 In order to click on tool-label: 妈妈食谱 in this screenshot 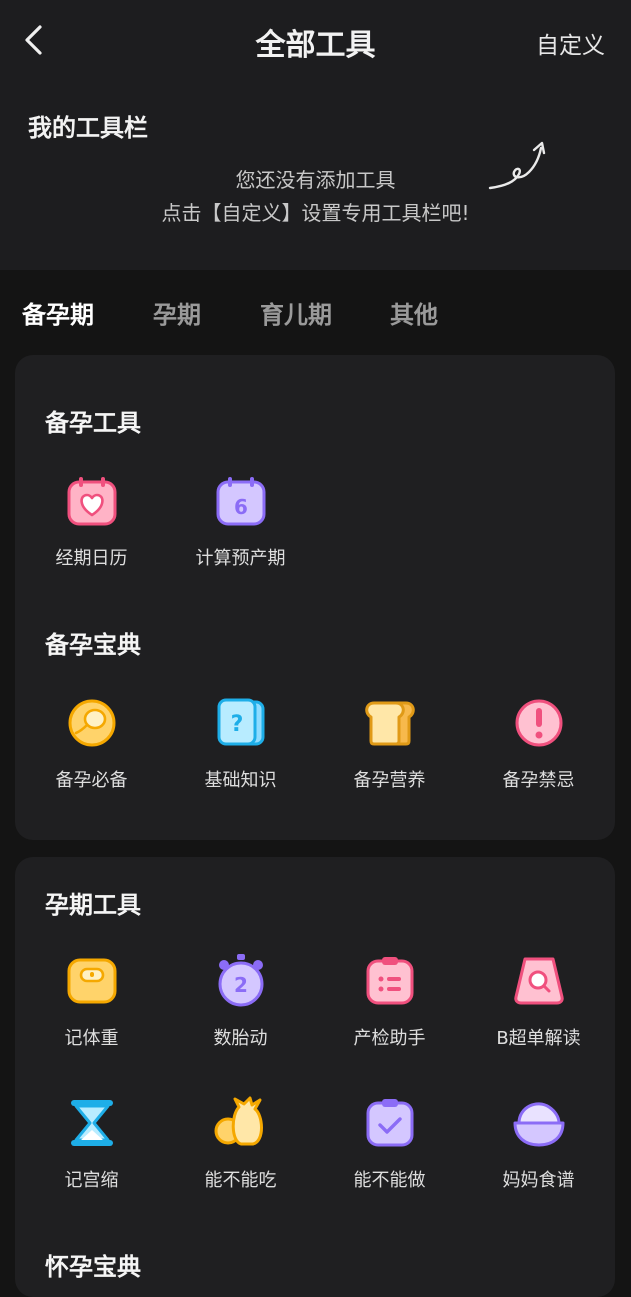, I will do `click(538, 1180)`.